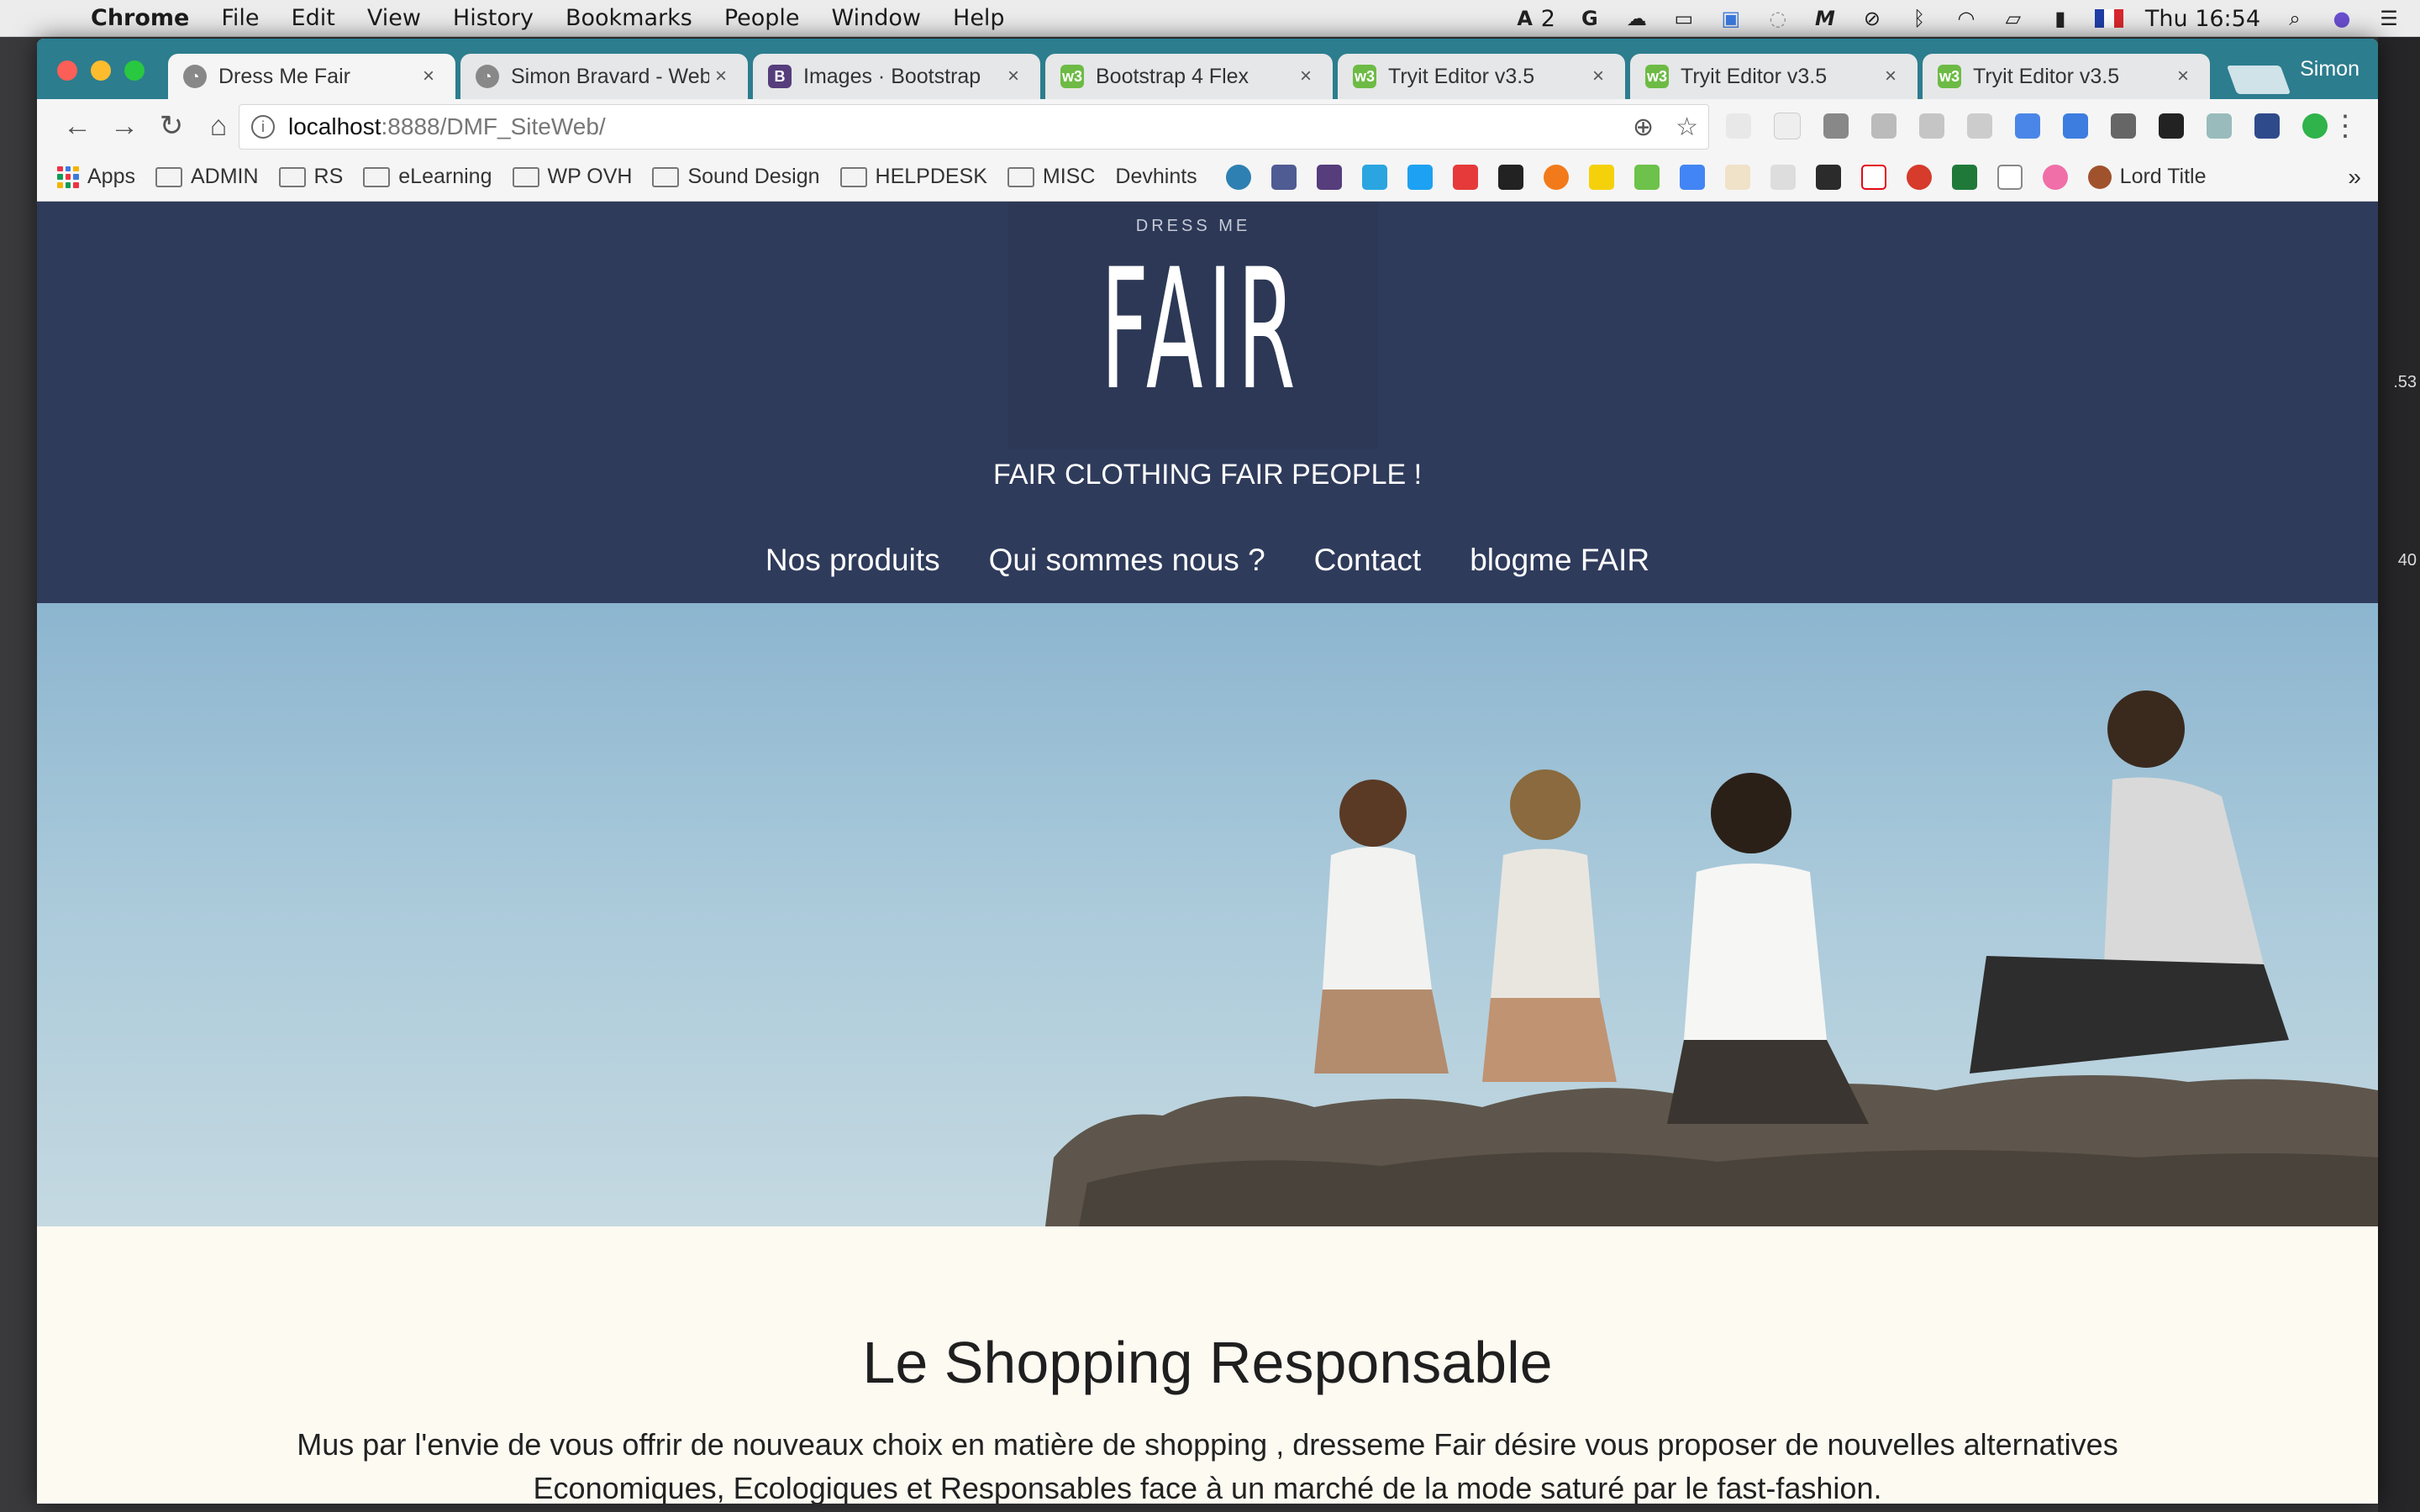 The image size is (2420, 1512). Describe the element at coordinates (1647, 177) in the screenshot. I see `green-leaf-icon` at that location.